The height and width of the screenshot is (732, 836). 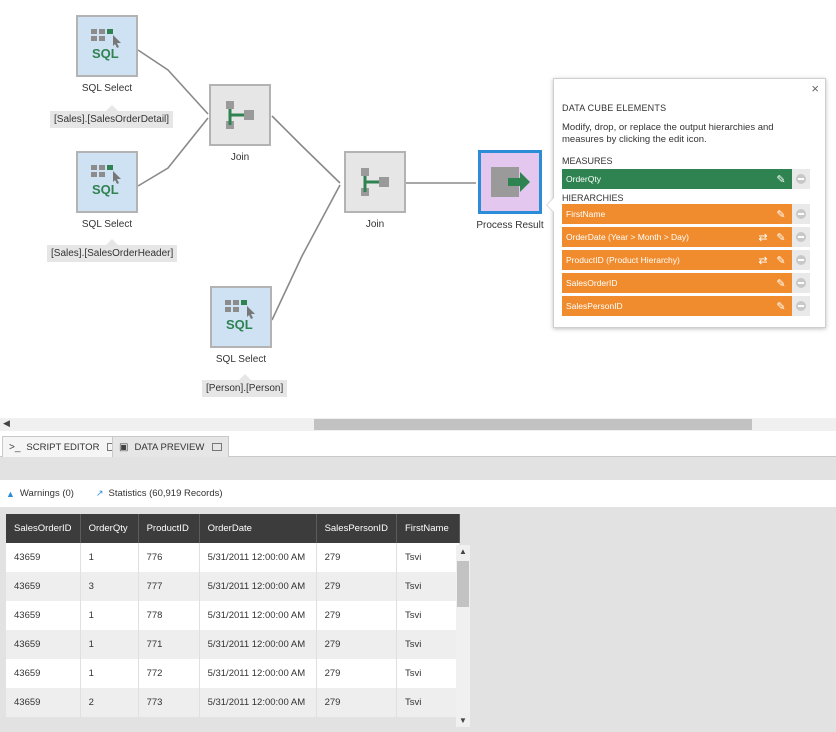 I want to click on node-sql-select-3: SQL SQL Select, so click(x=241, y=325).